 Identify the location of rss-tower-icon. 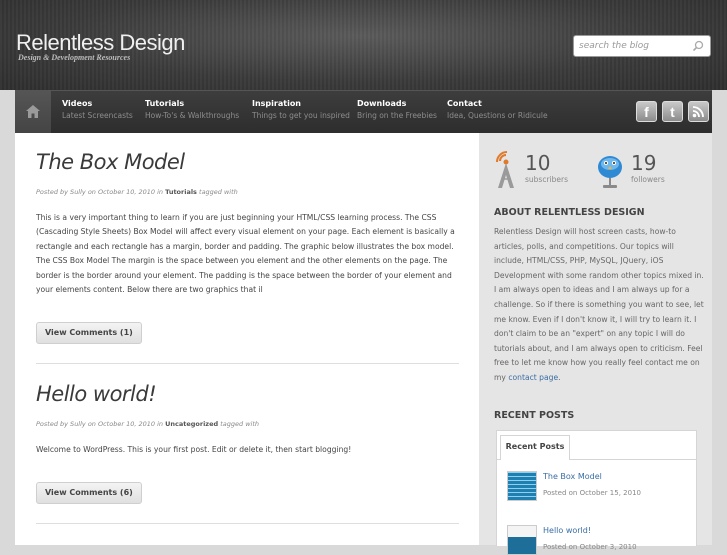
(506, 170).